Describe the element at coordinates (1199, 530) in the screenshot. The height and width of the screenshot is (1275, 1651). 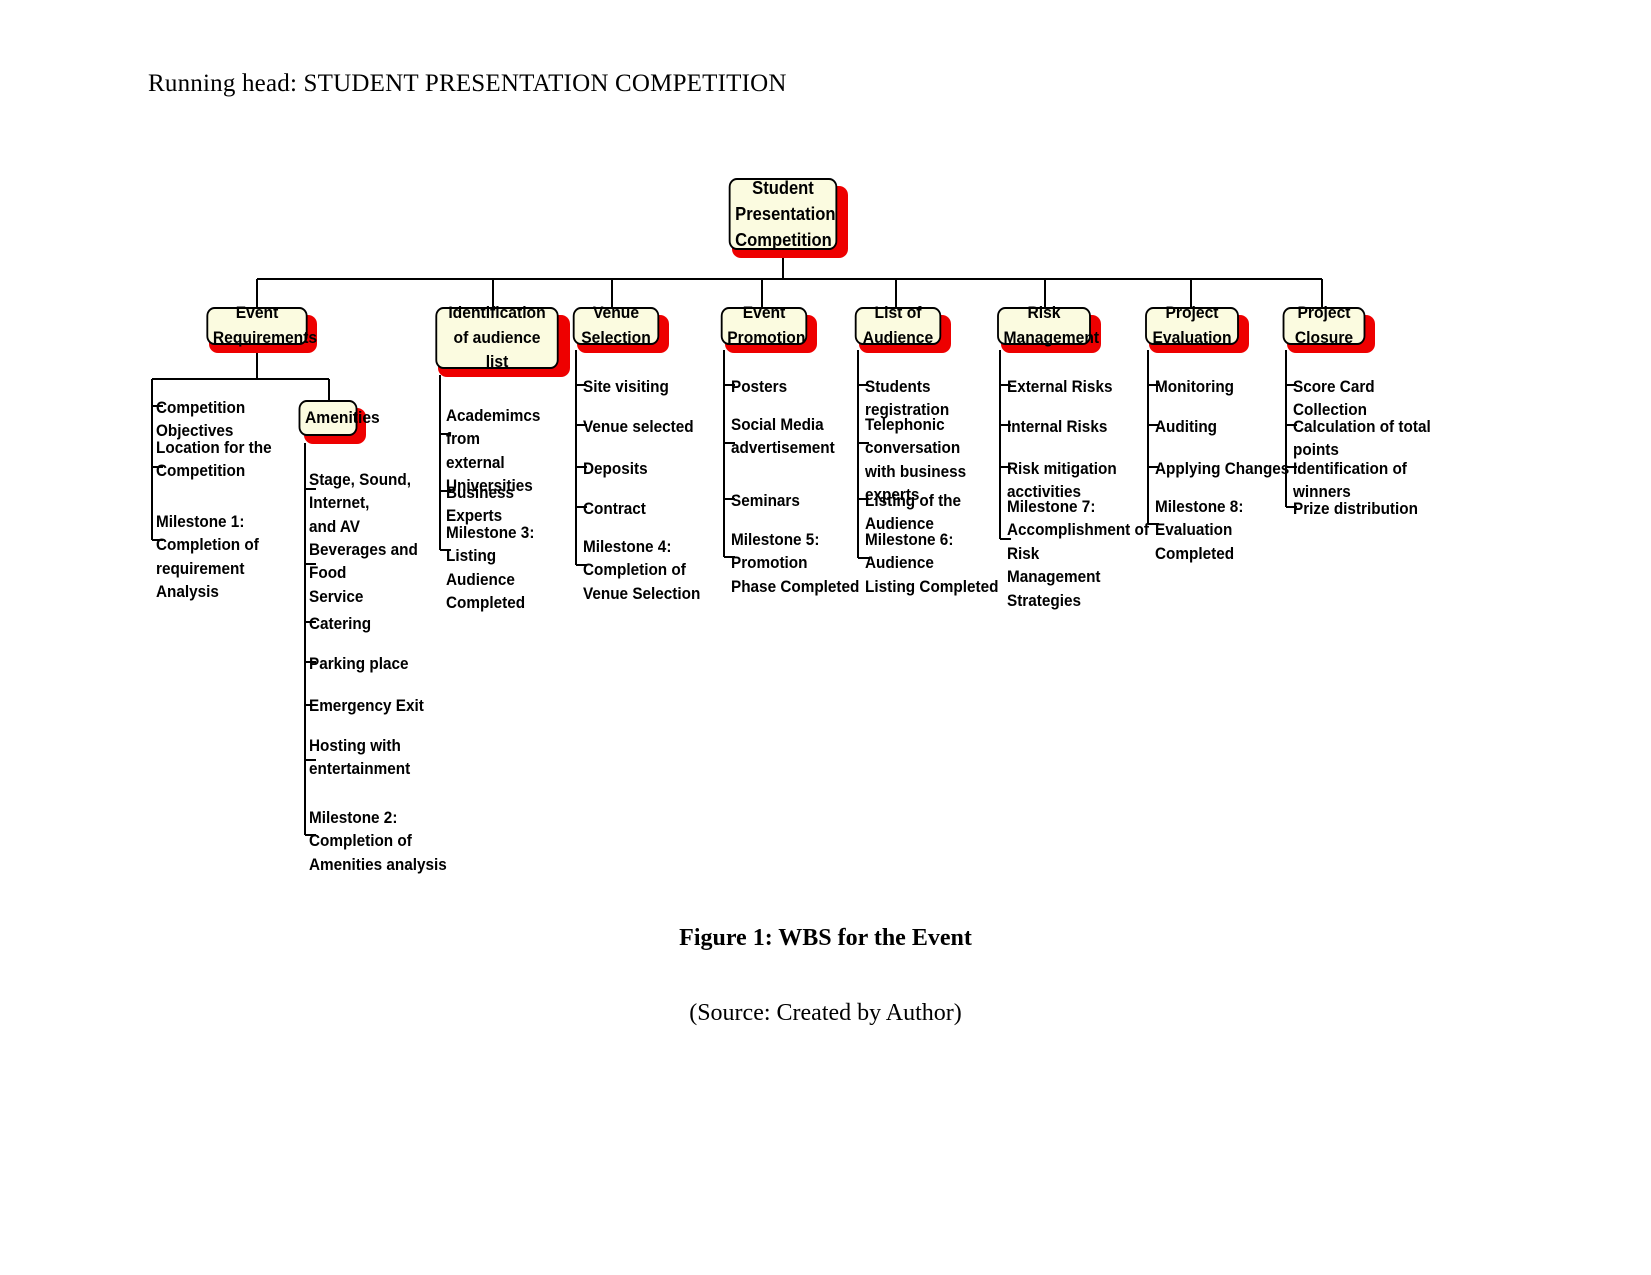
I see `leaf-item: Milestone 8: Evaluation Completed` at that location.